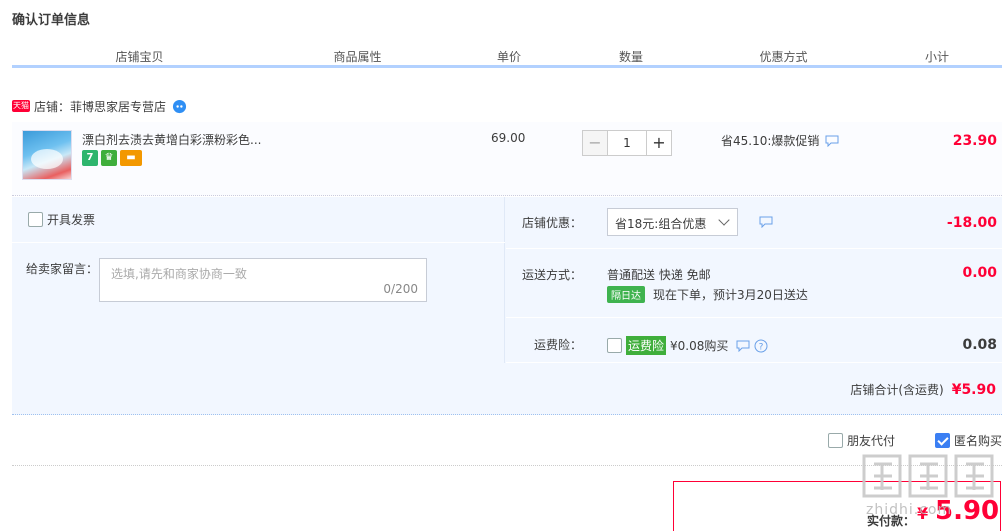 This screenshot has height=531, width=1005. What do you see at coordinates (730, 295) in the screenshot?
I see `delivery-estimate: 现在下单，预计3月20日送达` at bounding box center [730, 295].